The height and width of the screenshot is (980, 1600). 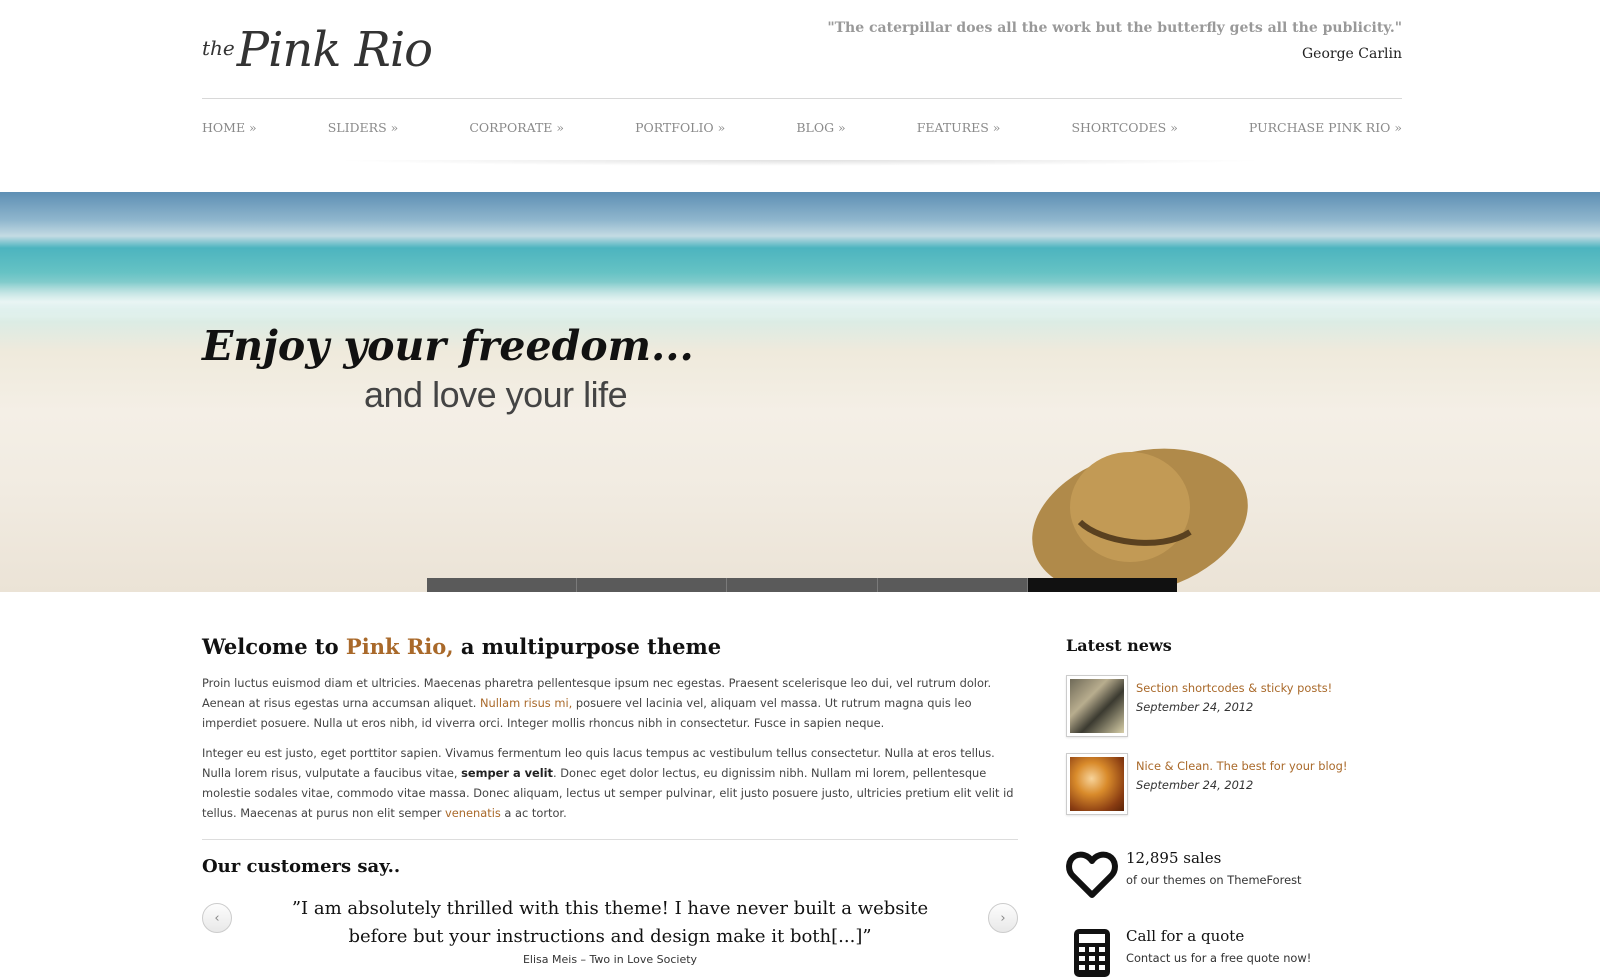 What do you see at coordinates (229, 127) in the screenshot?
I see `nav-item-home: HOME »` at bounding box center [229, 127].